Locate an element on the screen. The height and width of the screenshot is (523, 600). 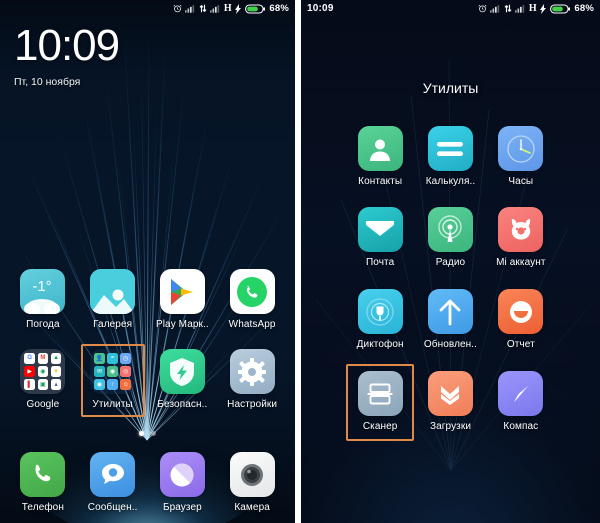
folder-app-downloads: Загрузки is located at coordinates (450, 401).